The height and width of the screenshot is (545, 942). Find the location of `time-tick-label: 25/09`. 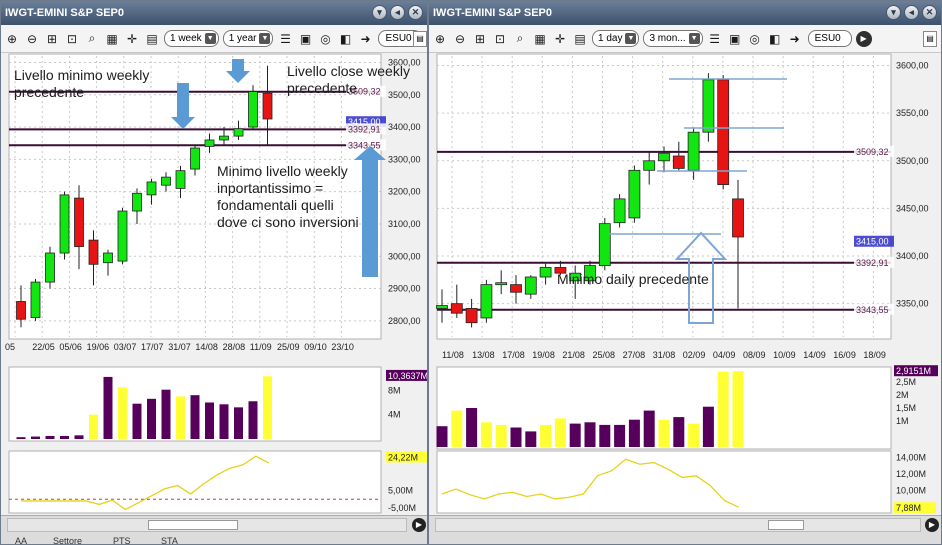

time-tick-label: 25/09 is located at coordinates (288, 347).